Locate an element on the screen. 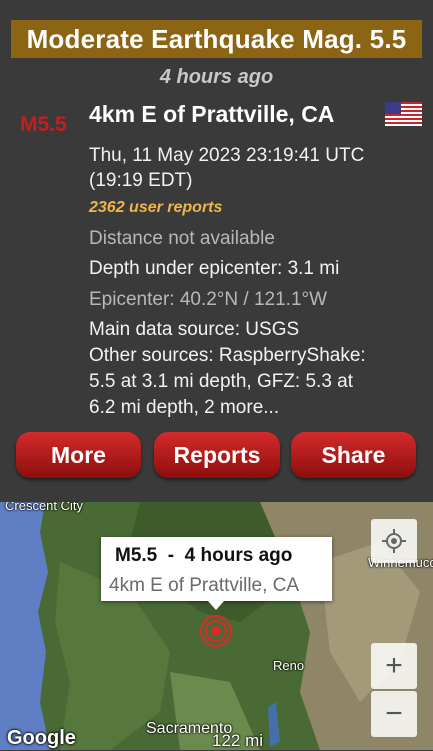 This screenshot has height=751, width=433. user-reports-count: 2362 user reports is located at coordinates (155, 208).